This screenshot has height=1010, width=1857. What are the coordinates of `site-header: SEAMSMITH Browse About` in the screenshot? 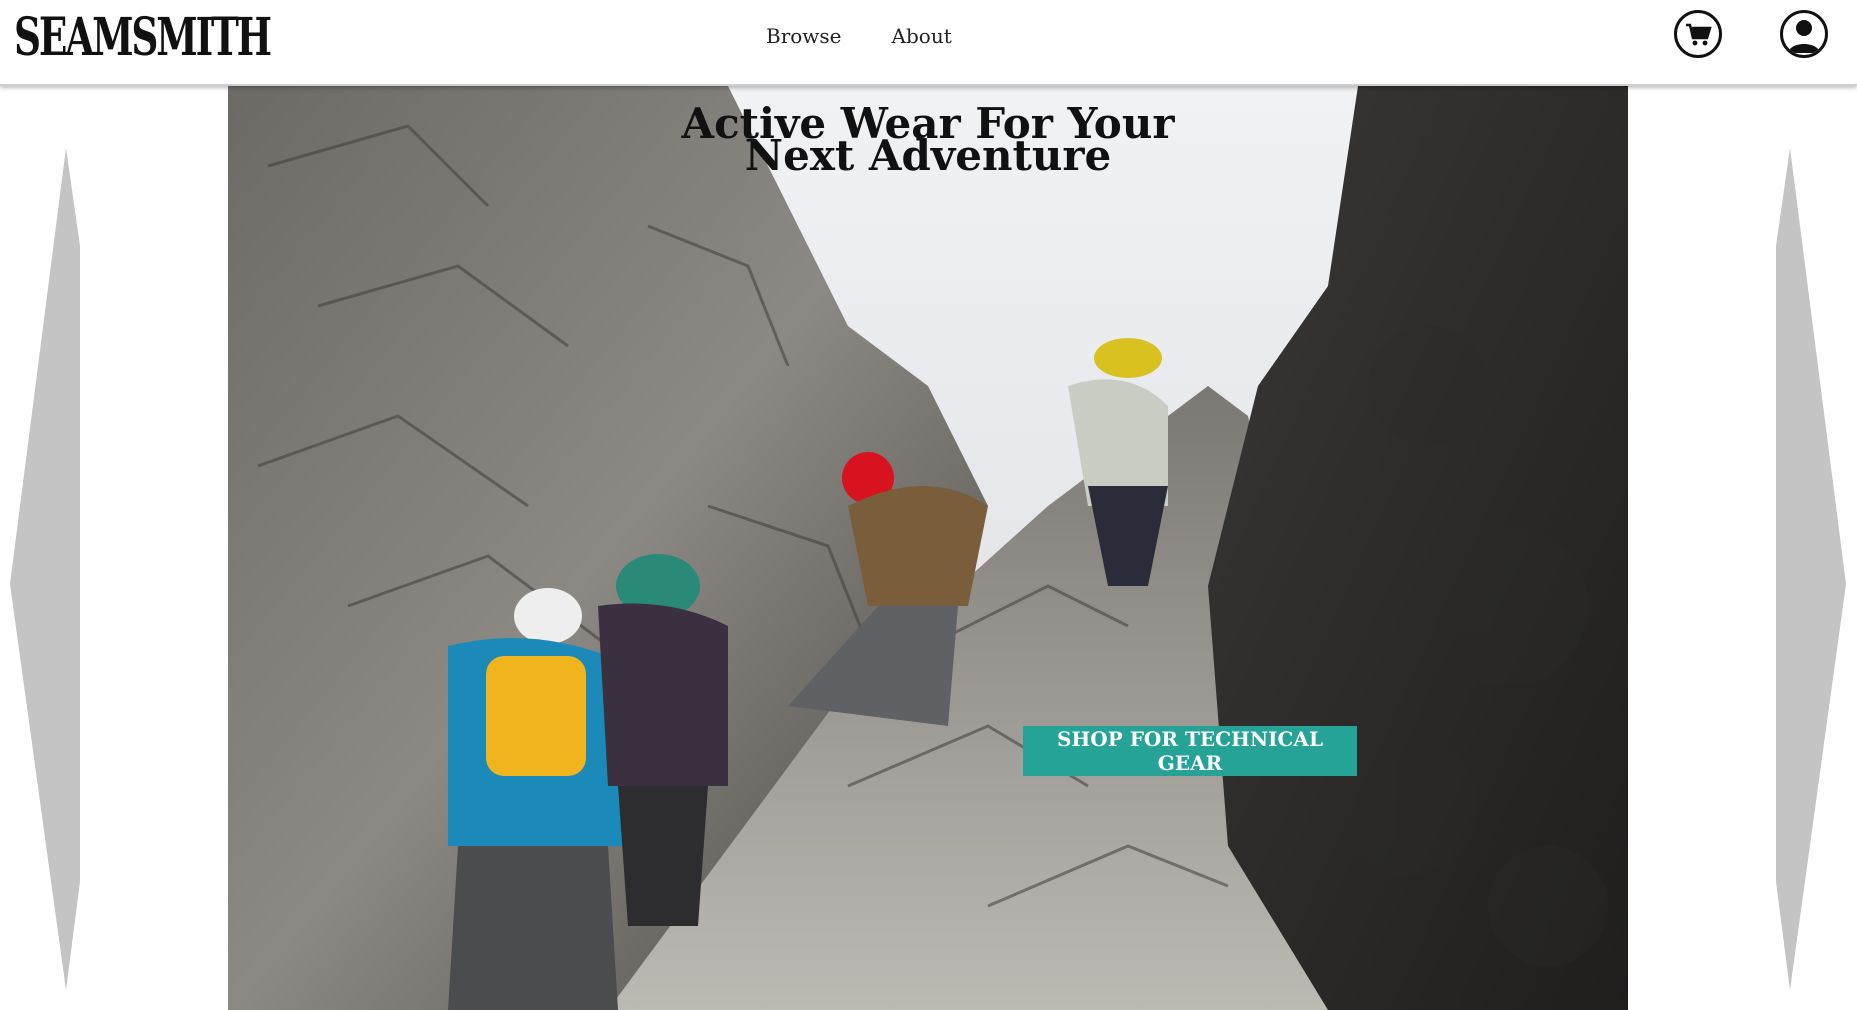 It's located at (928, 43).